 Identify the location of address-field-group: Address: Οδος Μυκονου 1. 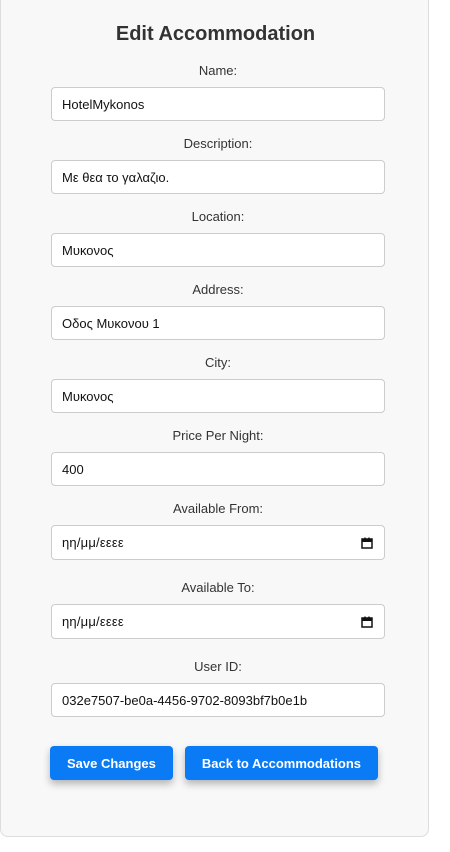
(218, 310).